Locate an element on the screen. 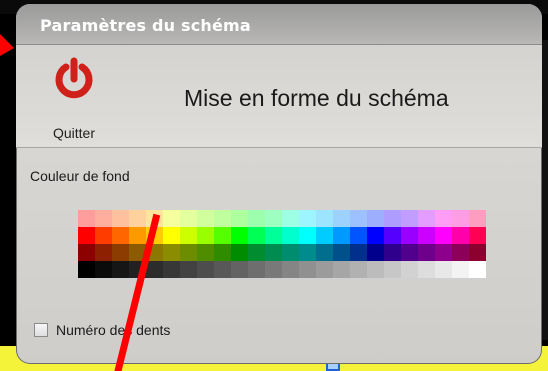 This screenshot has height=371, width=548. dialog-titlebar: Paramètres du schéma is located at coordinates (279, 24).